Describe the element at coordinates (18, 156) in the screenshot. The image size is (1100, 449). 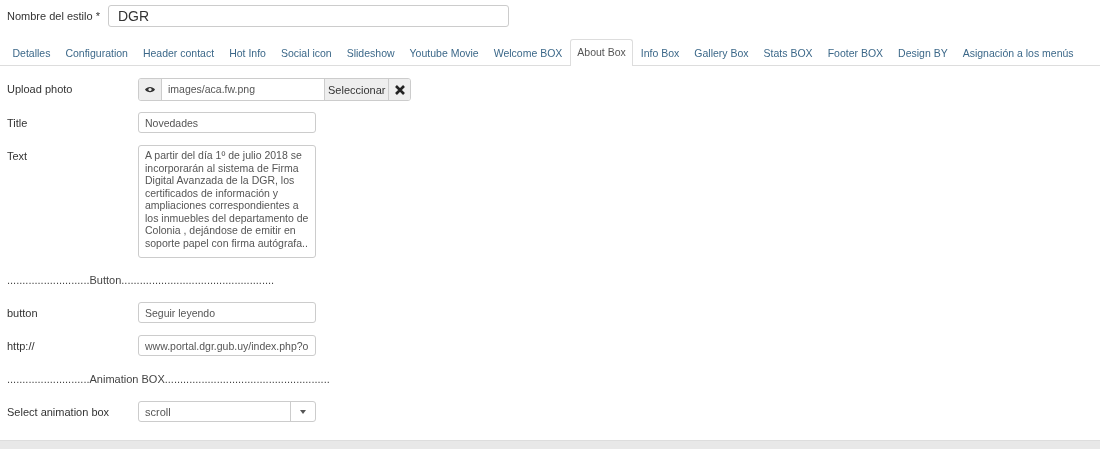
I see `field-label: Text` at that location.